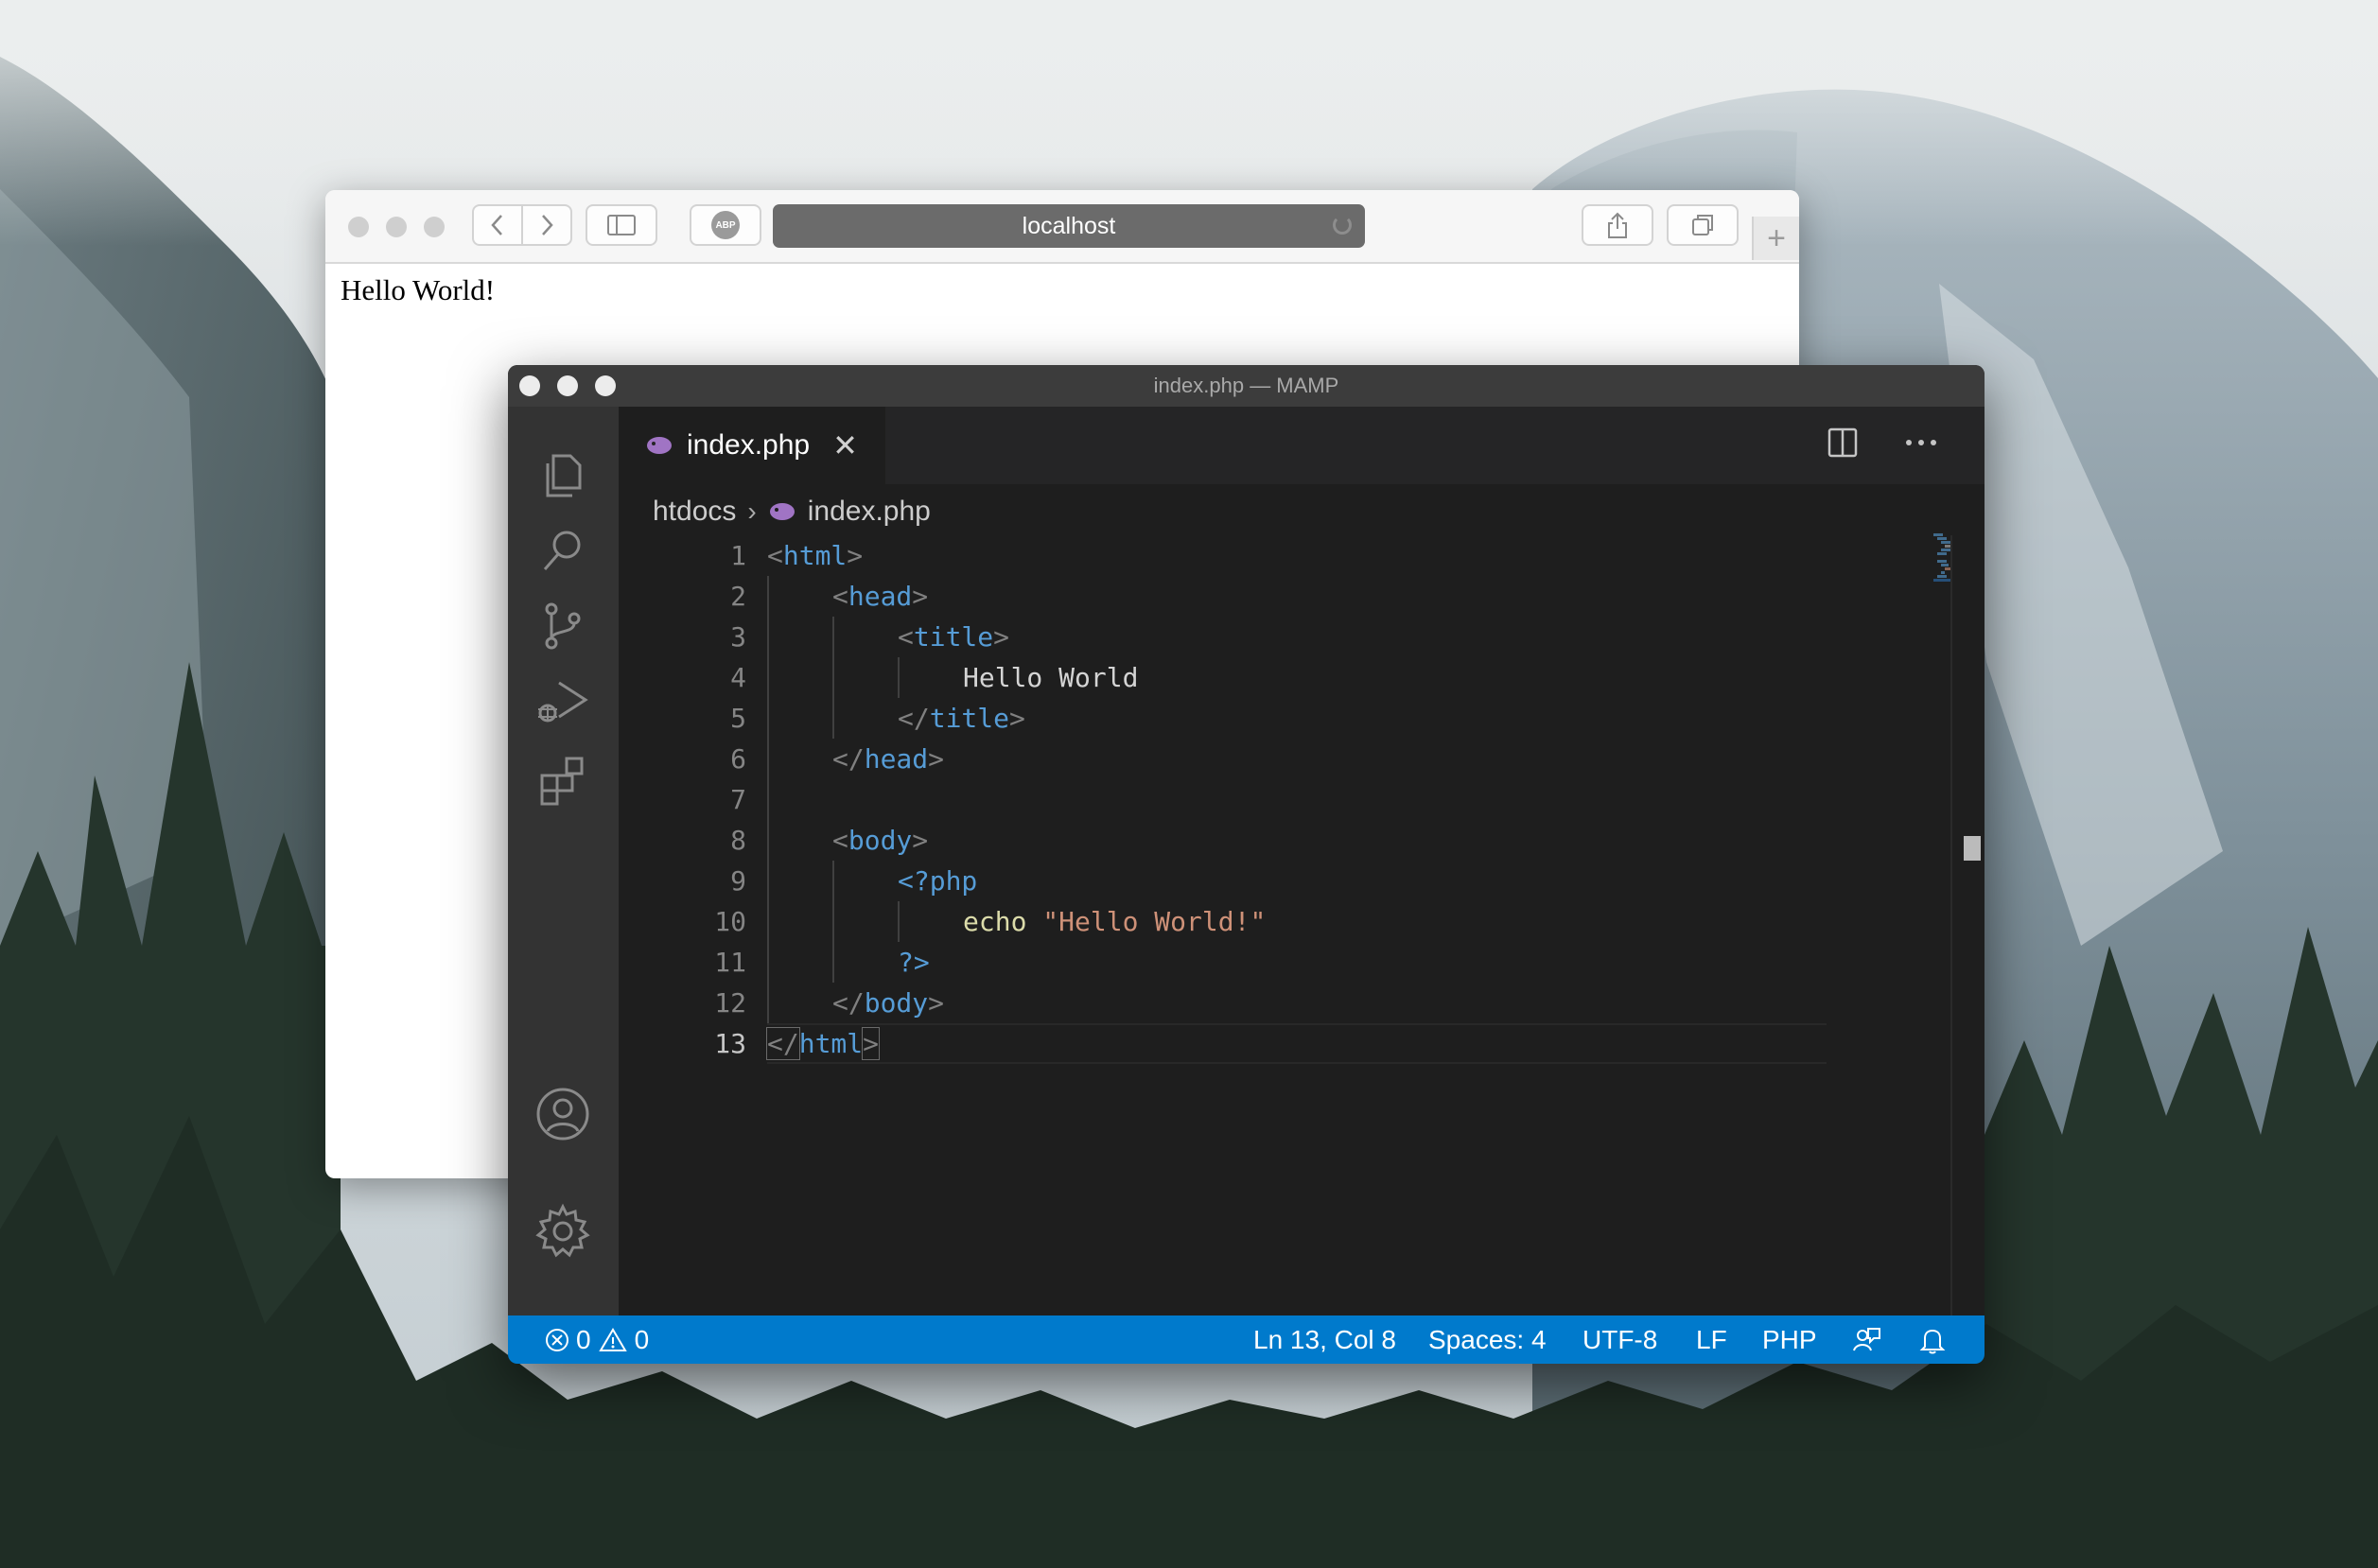  What do you see at coordinates (1342, 225) in the screenshot?
I see `reload-icon` at bounding box center [1342, 225].